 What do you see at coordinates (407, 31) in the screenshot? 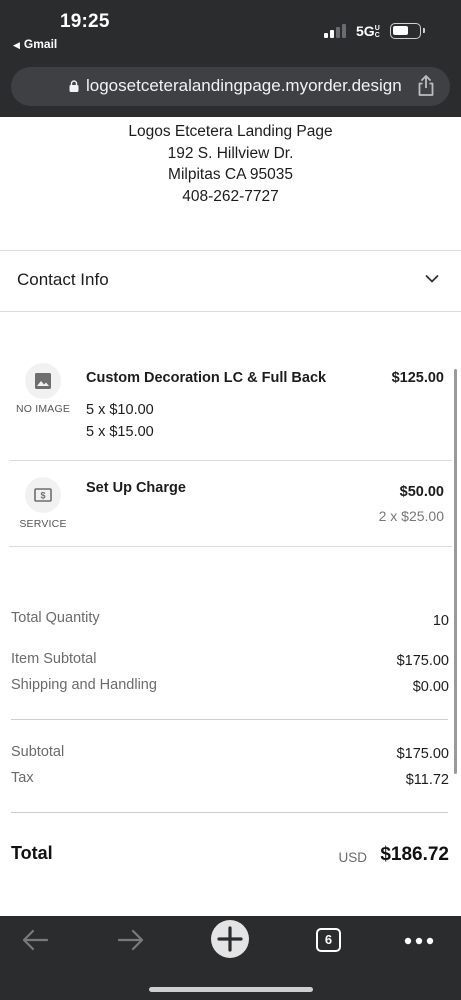
I see `battery-icon` at bounding box center [407, 31].